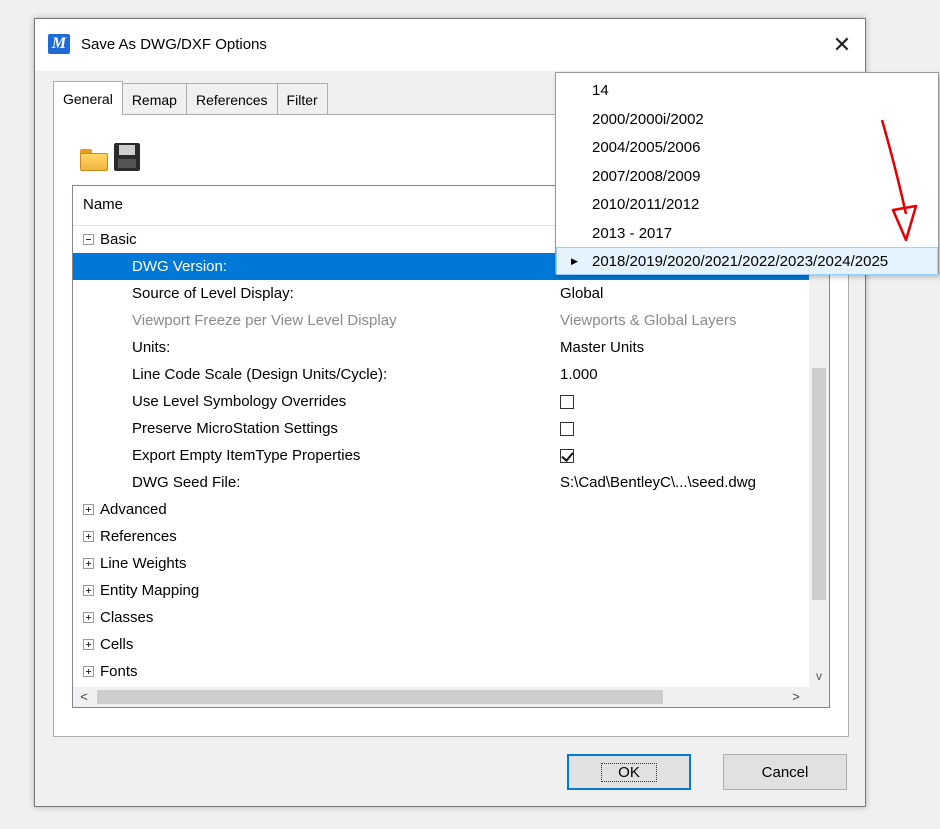  What do you see at coordinates (441, 428) in the screenshot?
I see `property-row-preserve-microstation-settings: Preserve MicroStation Settings` at bounding box center [441, 428].